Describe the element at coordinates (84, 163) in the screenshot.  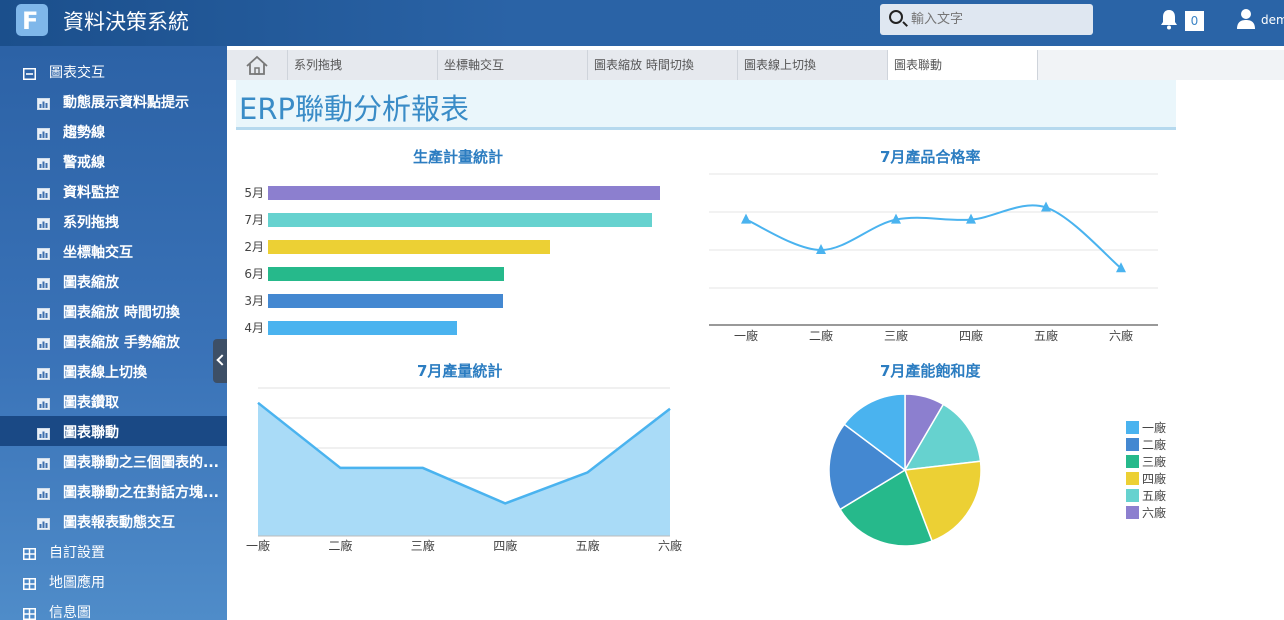
I see `sidebar-item-label: 警戒線` at that location.